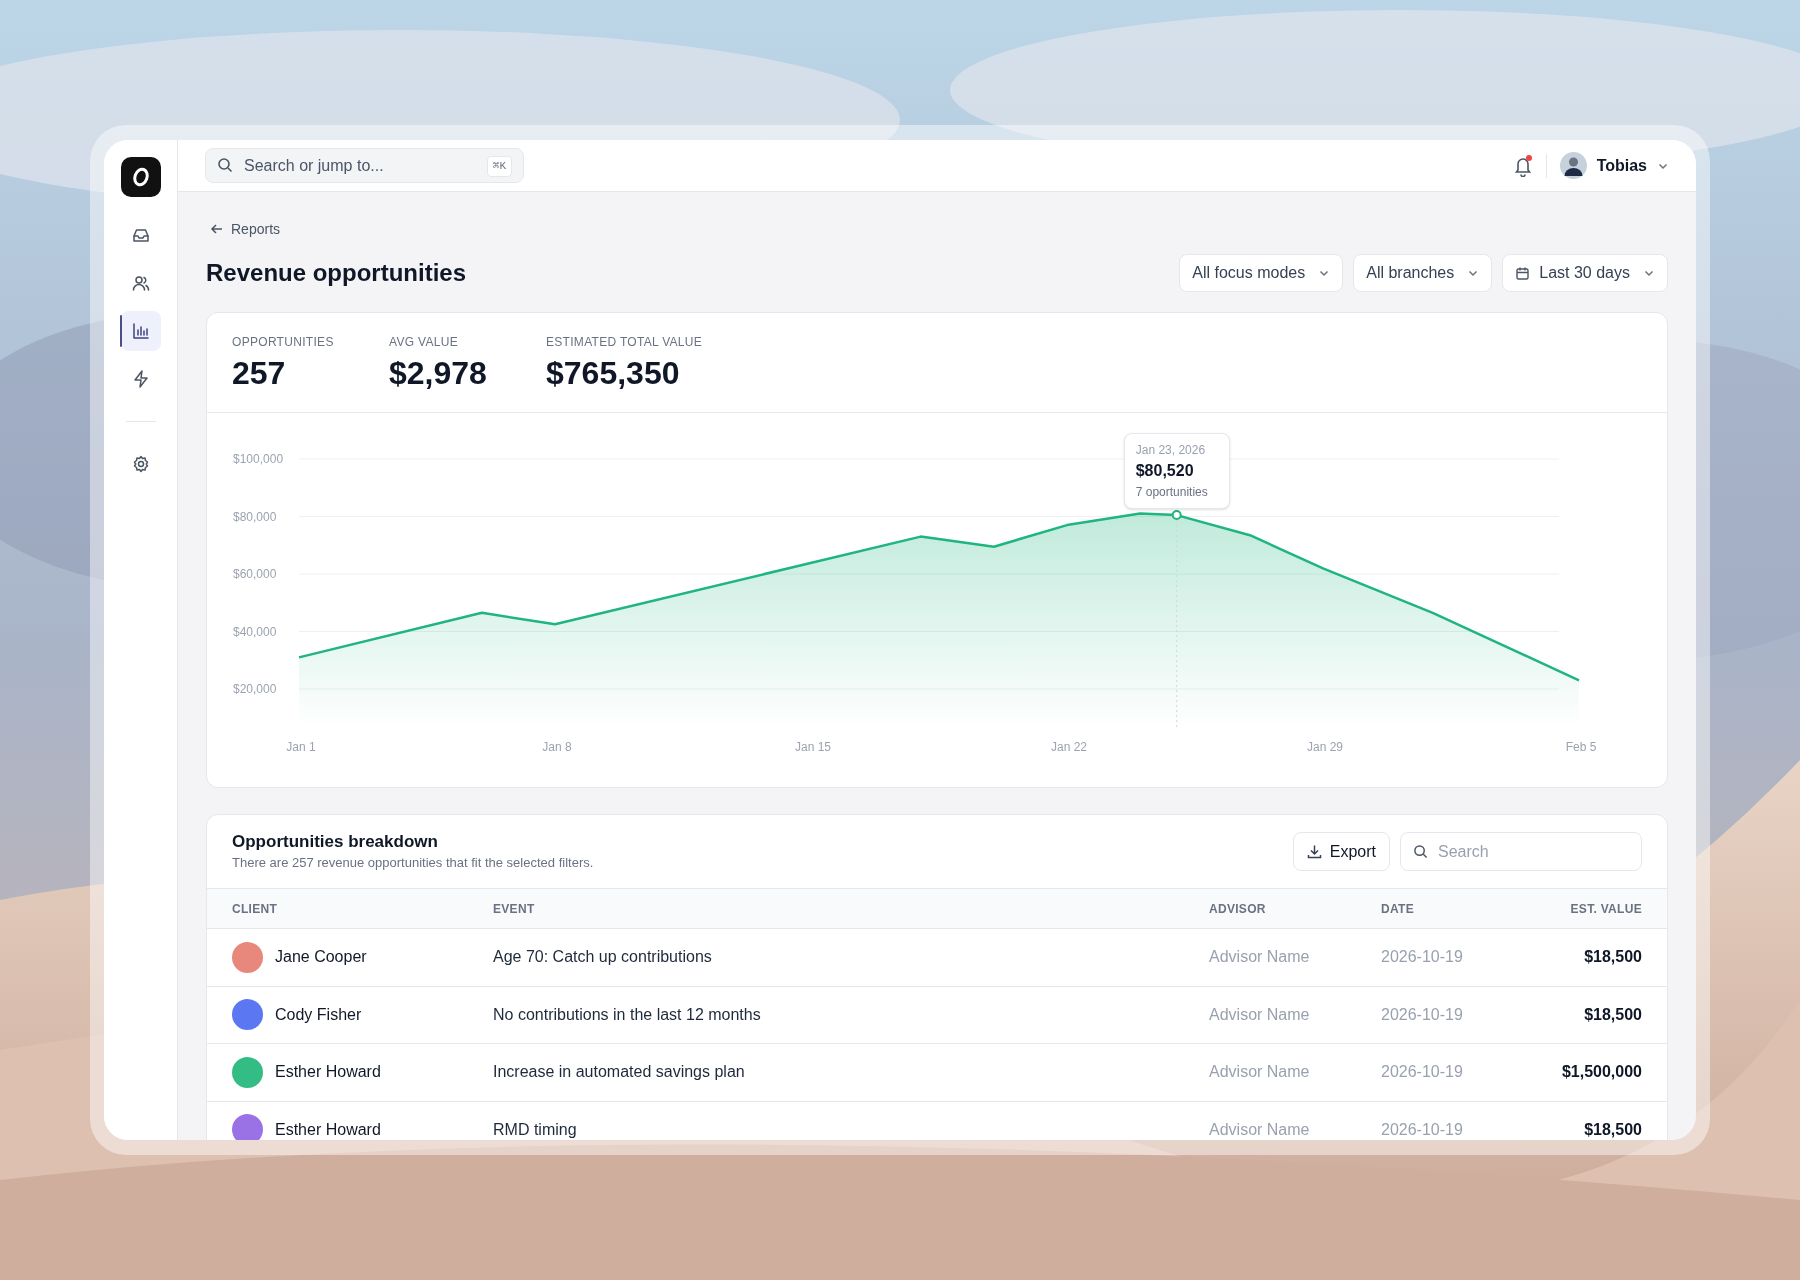  Describe the element at coordinates (258, 459) in the screenshot. I see `axis-label: $100,000` at that location.